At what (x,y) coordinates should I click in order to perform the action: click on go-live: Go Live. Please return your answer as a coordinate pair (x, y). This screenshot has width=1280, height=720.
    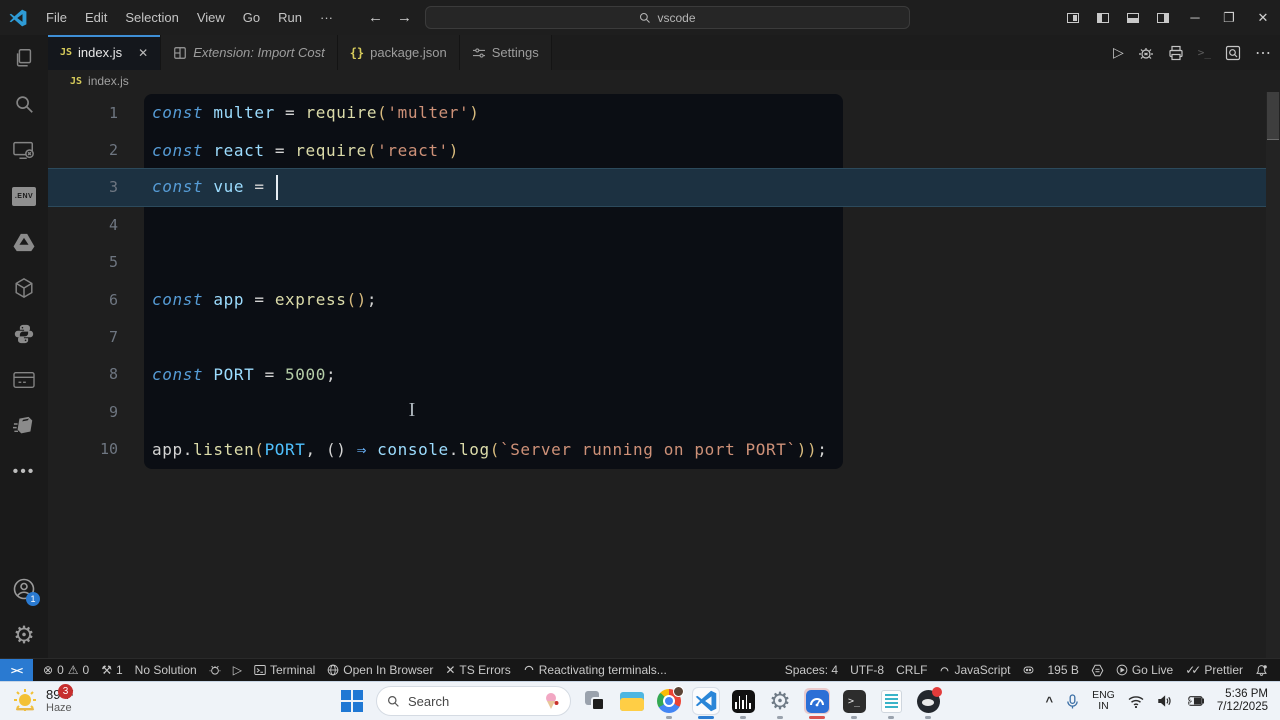
    Looking at the image, I should click on (1144, 670).